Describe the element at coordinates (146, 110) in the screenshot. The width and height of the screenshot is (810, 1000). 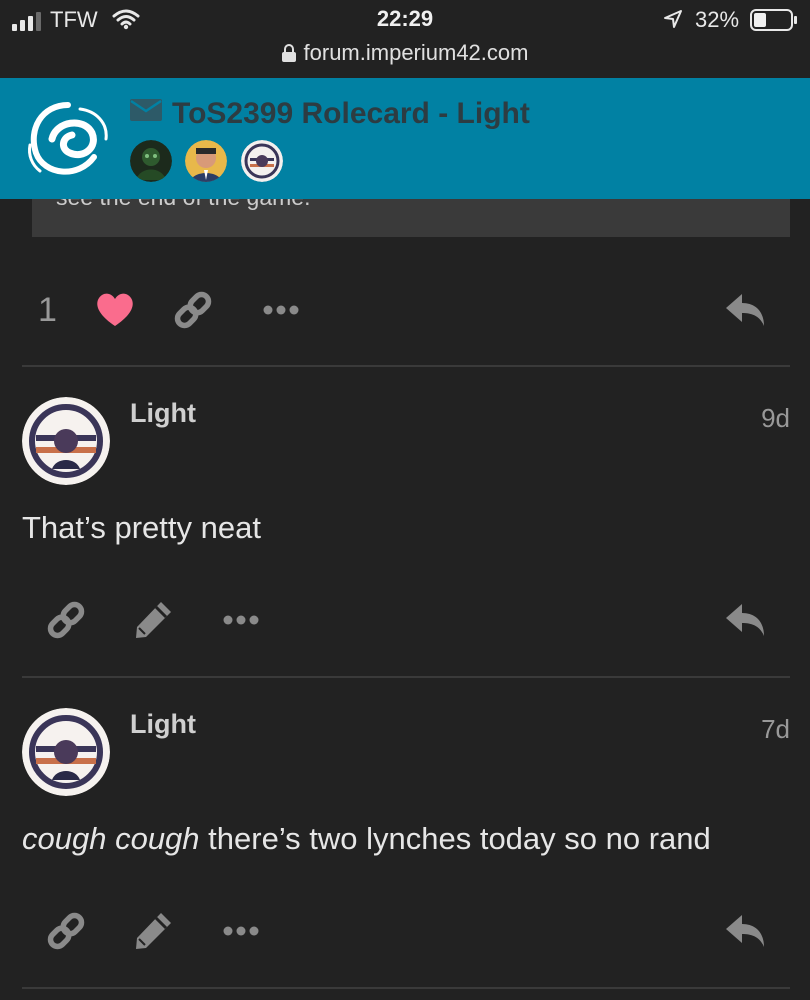
I see `envelope-icon` at that location.